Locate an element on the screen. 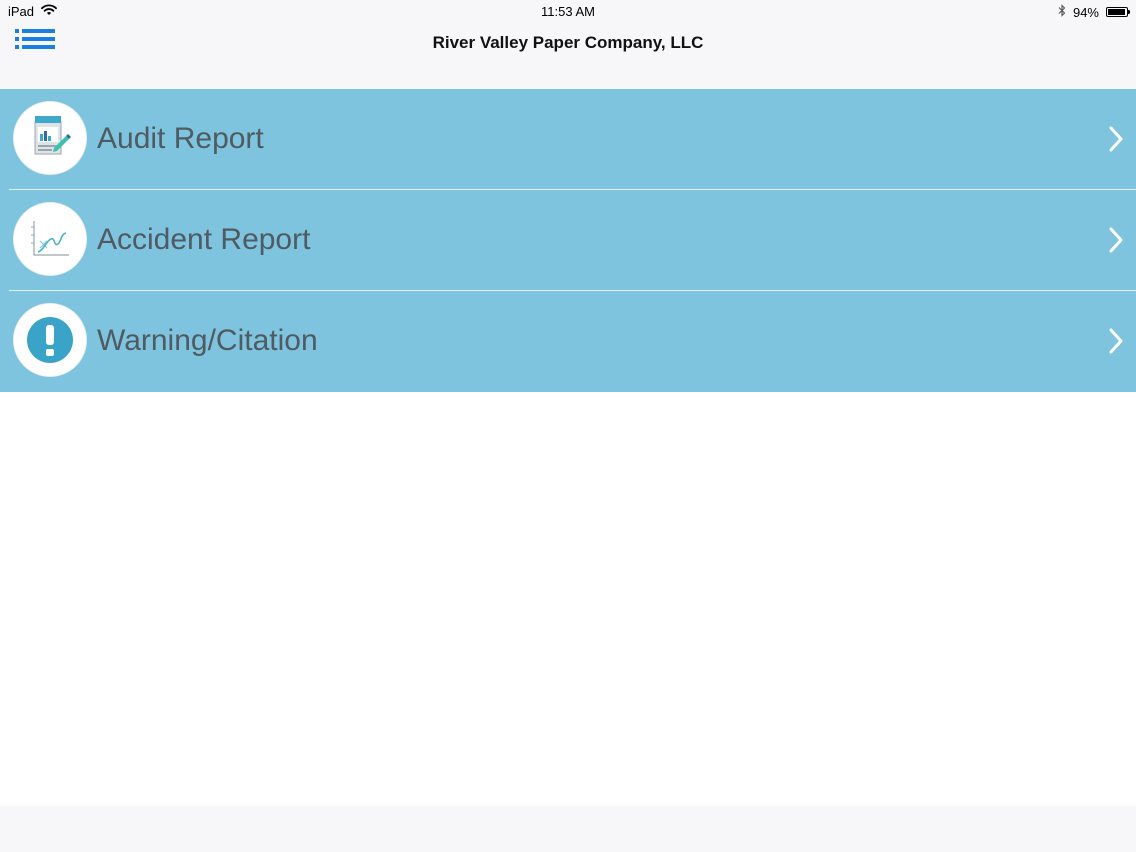 This screenshot has height=852, width=1136. battery-percent: 94% is located at coordinates (1085, 12).